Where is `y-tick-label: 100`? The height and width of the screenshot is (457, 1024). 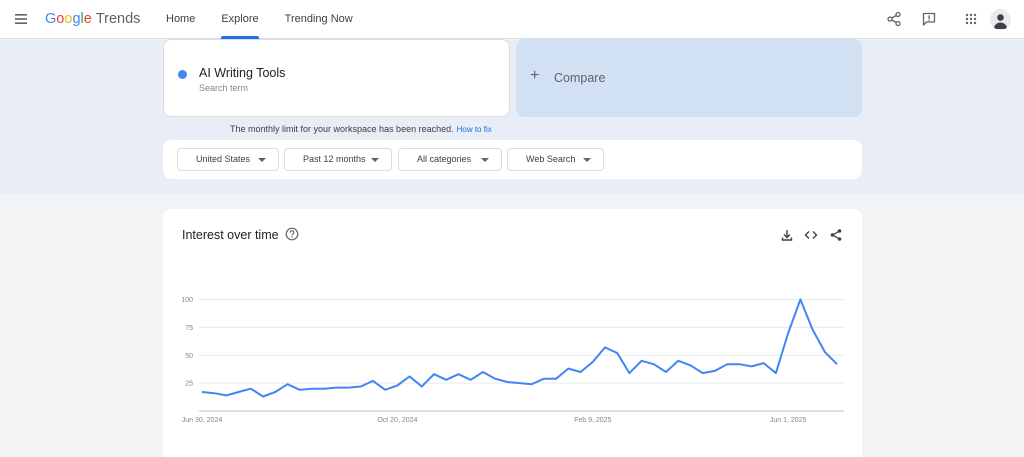
y-tick-label: 100 is located at coordinates (187, 300).